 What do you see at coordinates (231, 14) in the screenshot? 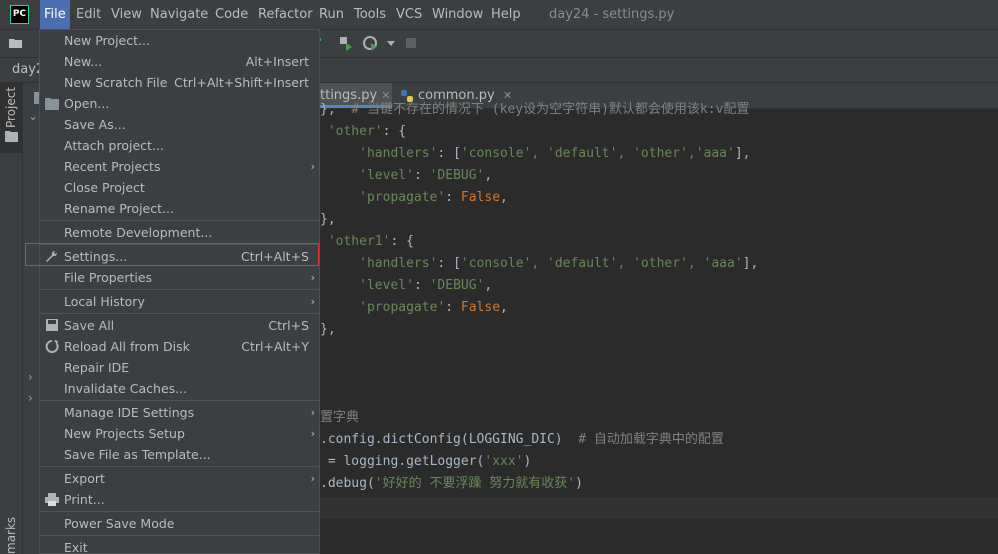
I see `menu-code: Code` at bounding box center [231, 14].